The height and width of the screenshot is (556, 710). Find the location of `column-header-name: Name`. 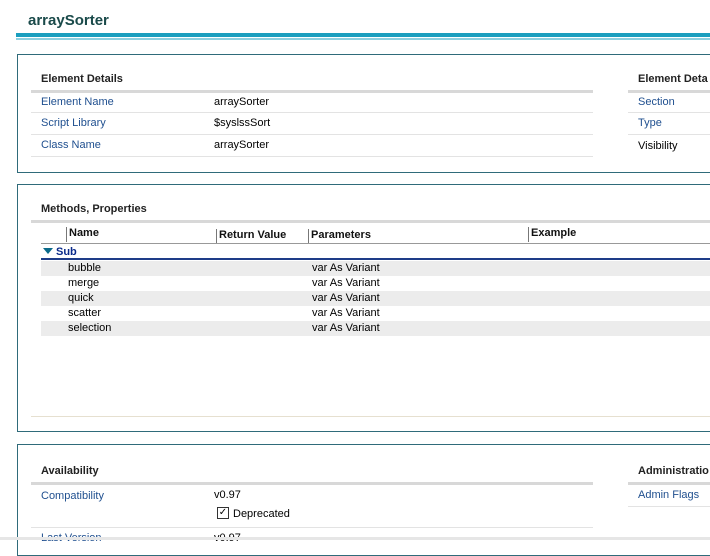

column-header-name: Name is located at coordinates (140, 234).